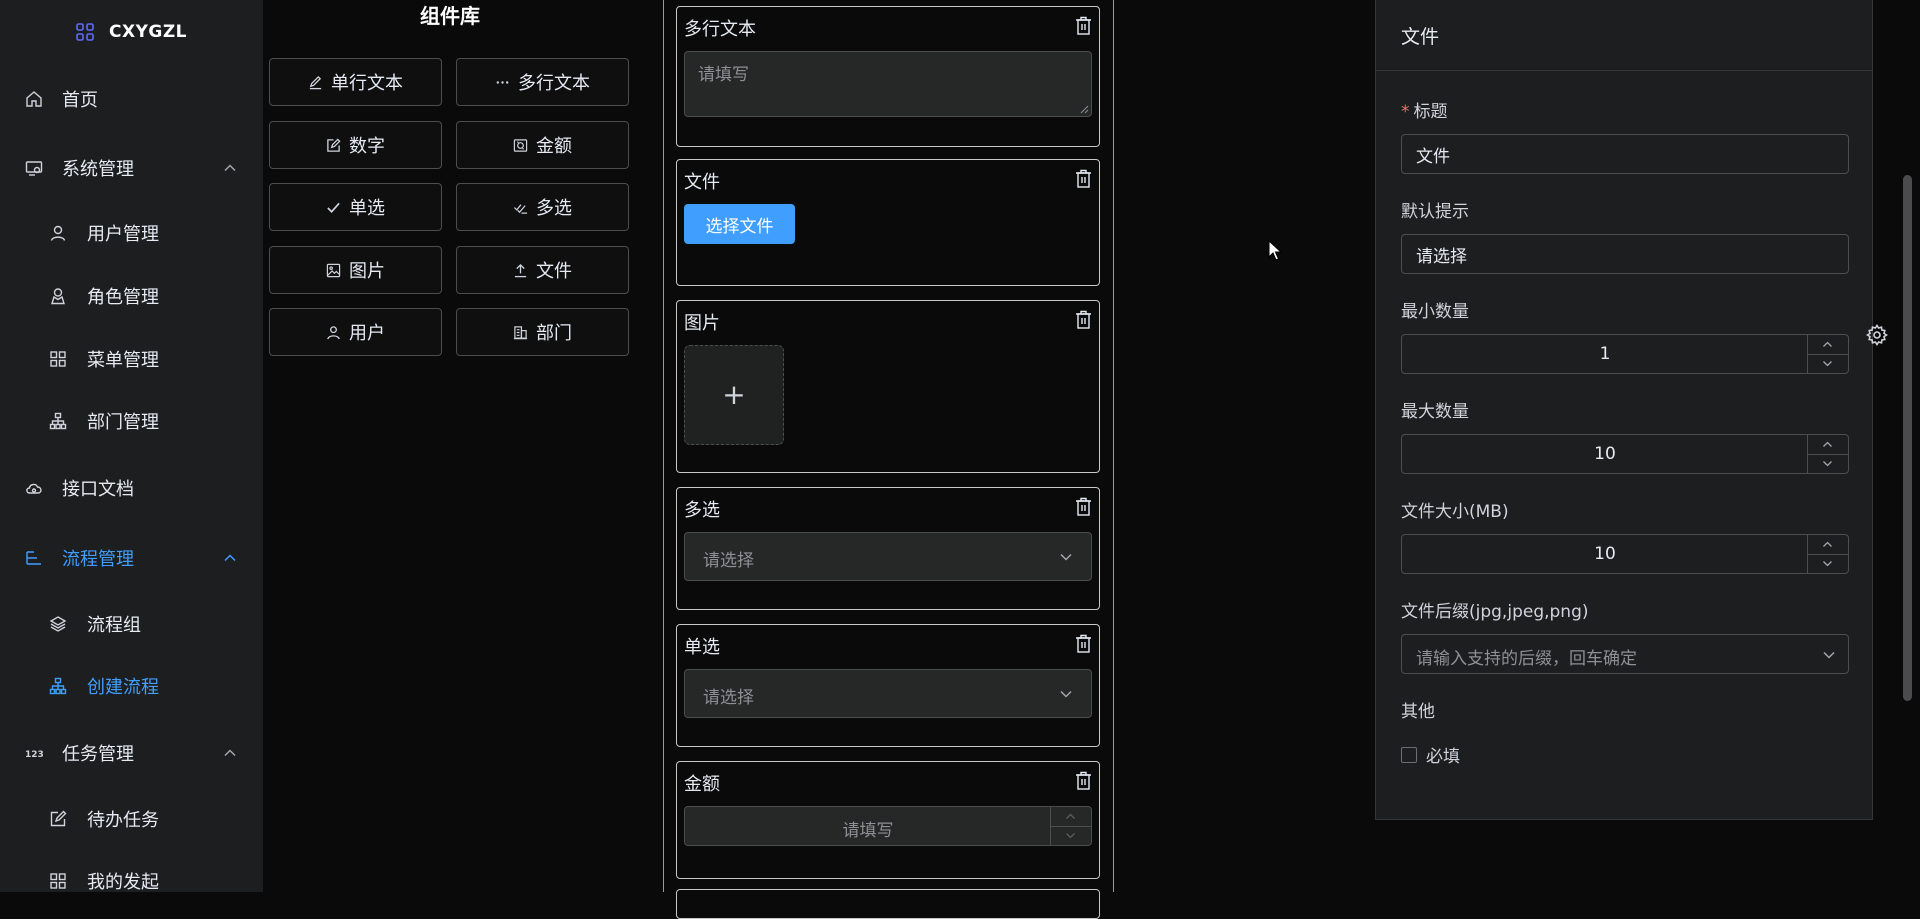 Image resolution: width=1920 pixels, height=919 pixels. I want to click on gear-icon, so click(1877, 335).